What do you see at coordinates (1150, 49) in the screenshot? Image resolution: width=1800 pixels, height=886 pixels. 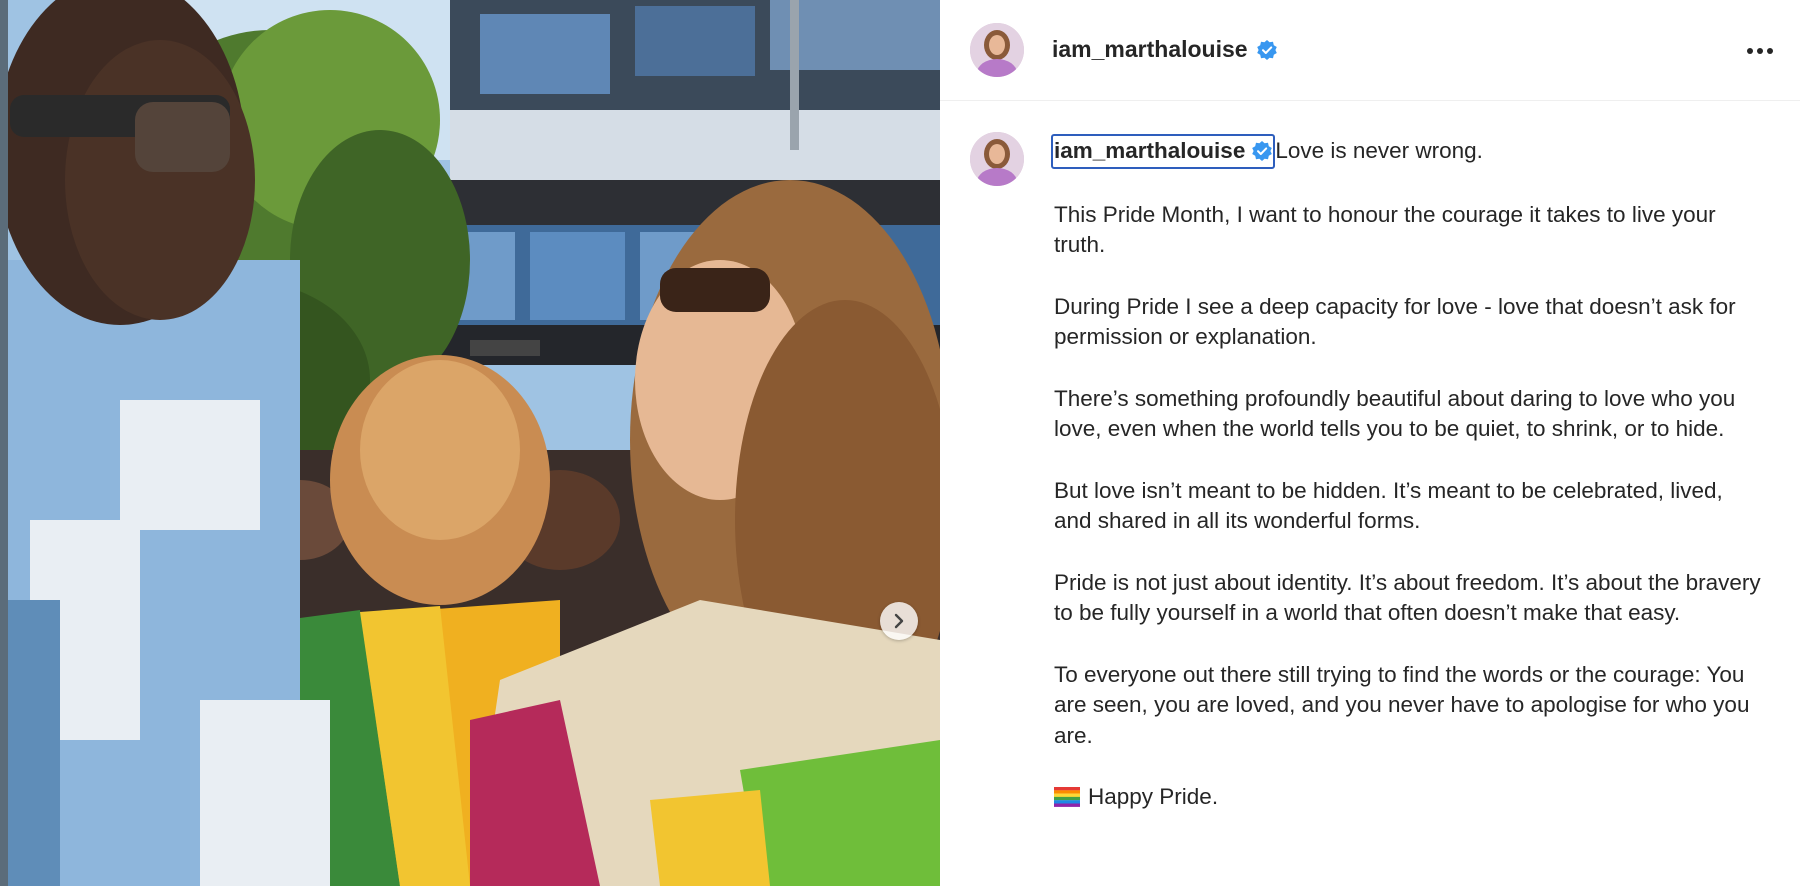 I see `username-label: iam_marthalouise` at bounding box center [1150, 49].